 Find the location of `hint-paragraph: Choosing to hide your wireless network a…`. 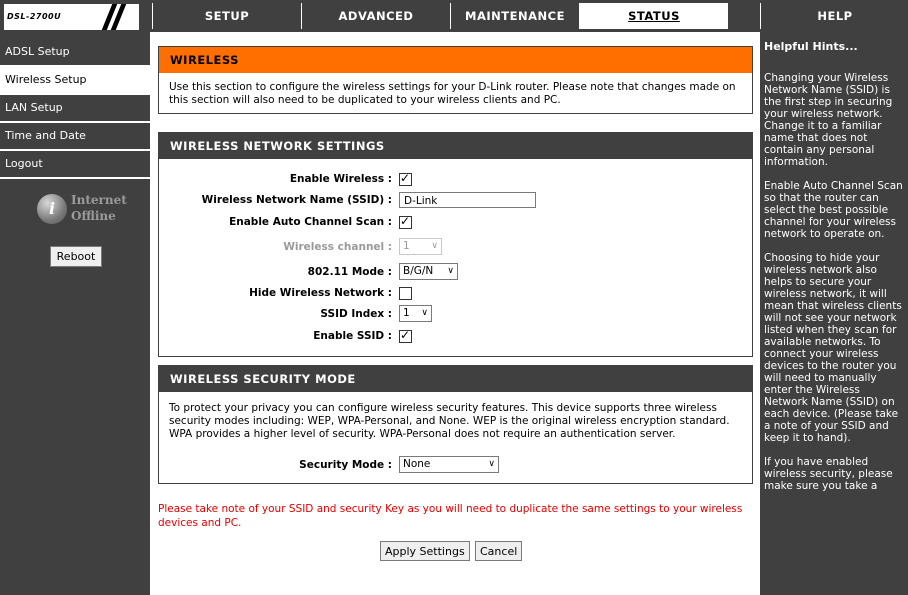

hint-paragraph: Choosing to hide your wireless network a… is located at coordinates (833, 348).